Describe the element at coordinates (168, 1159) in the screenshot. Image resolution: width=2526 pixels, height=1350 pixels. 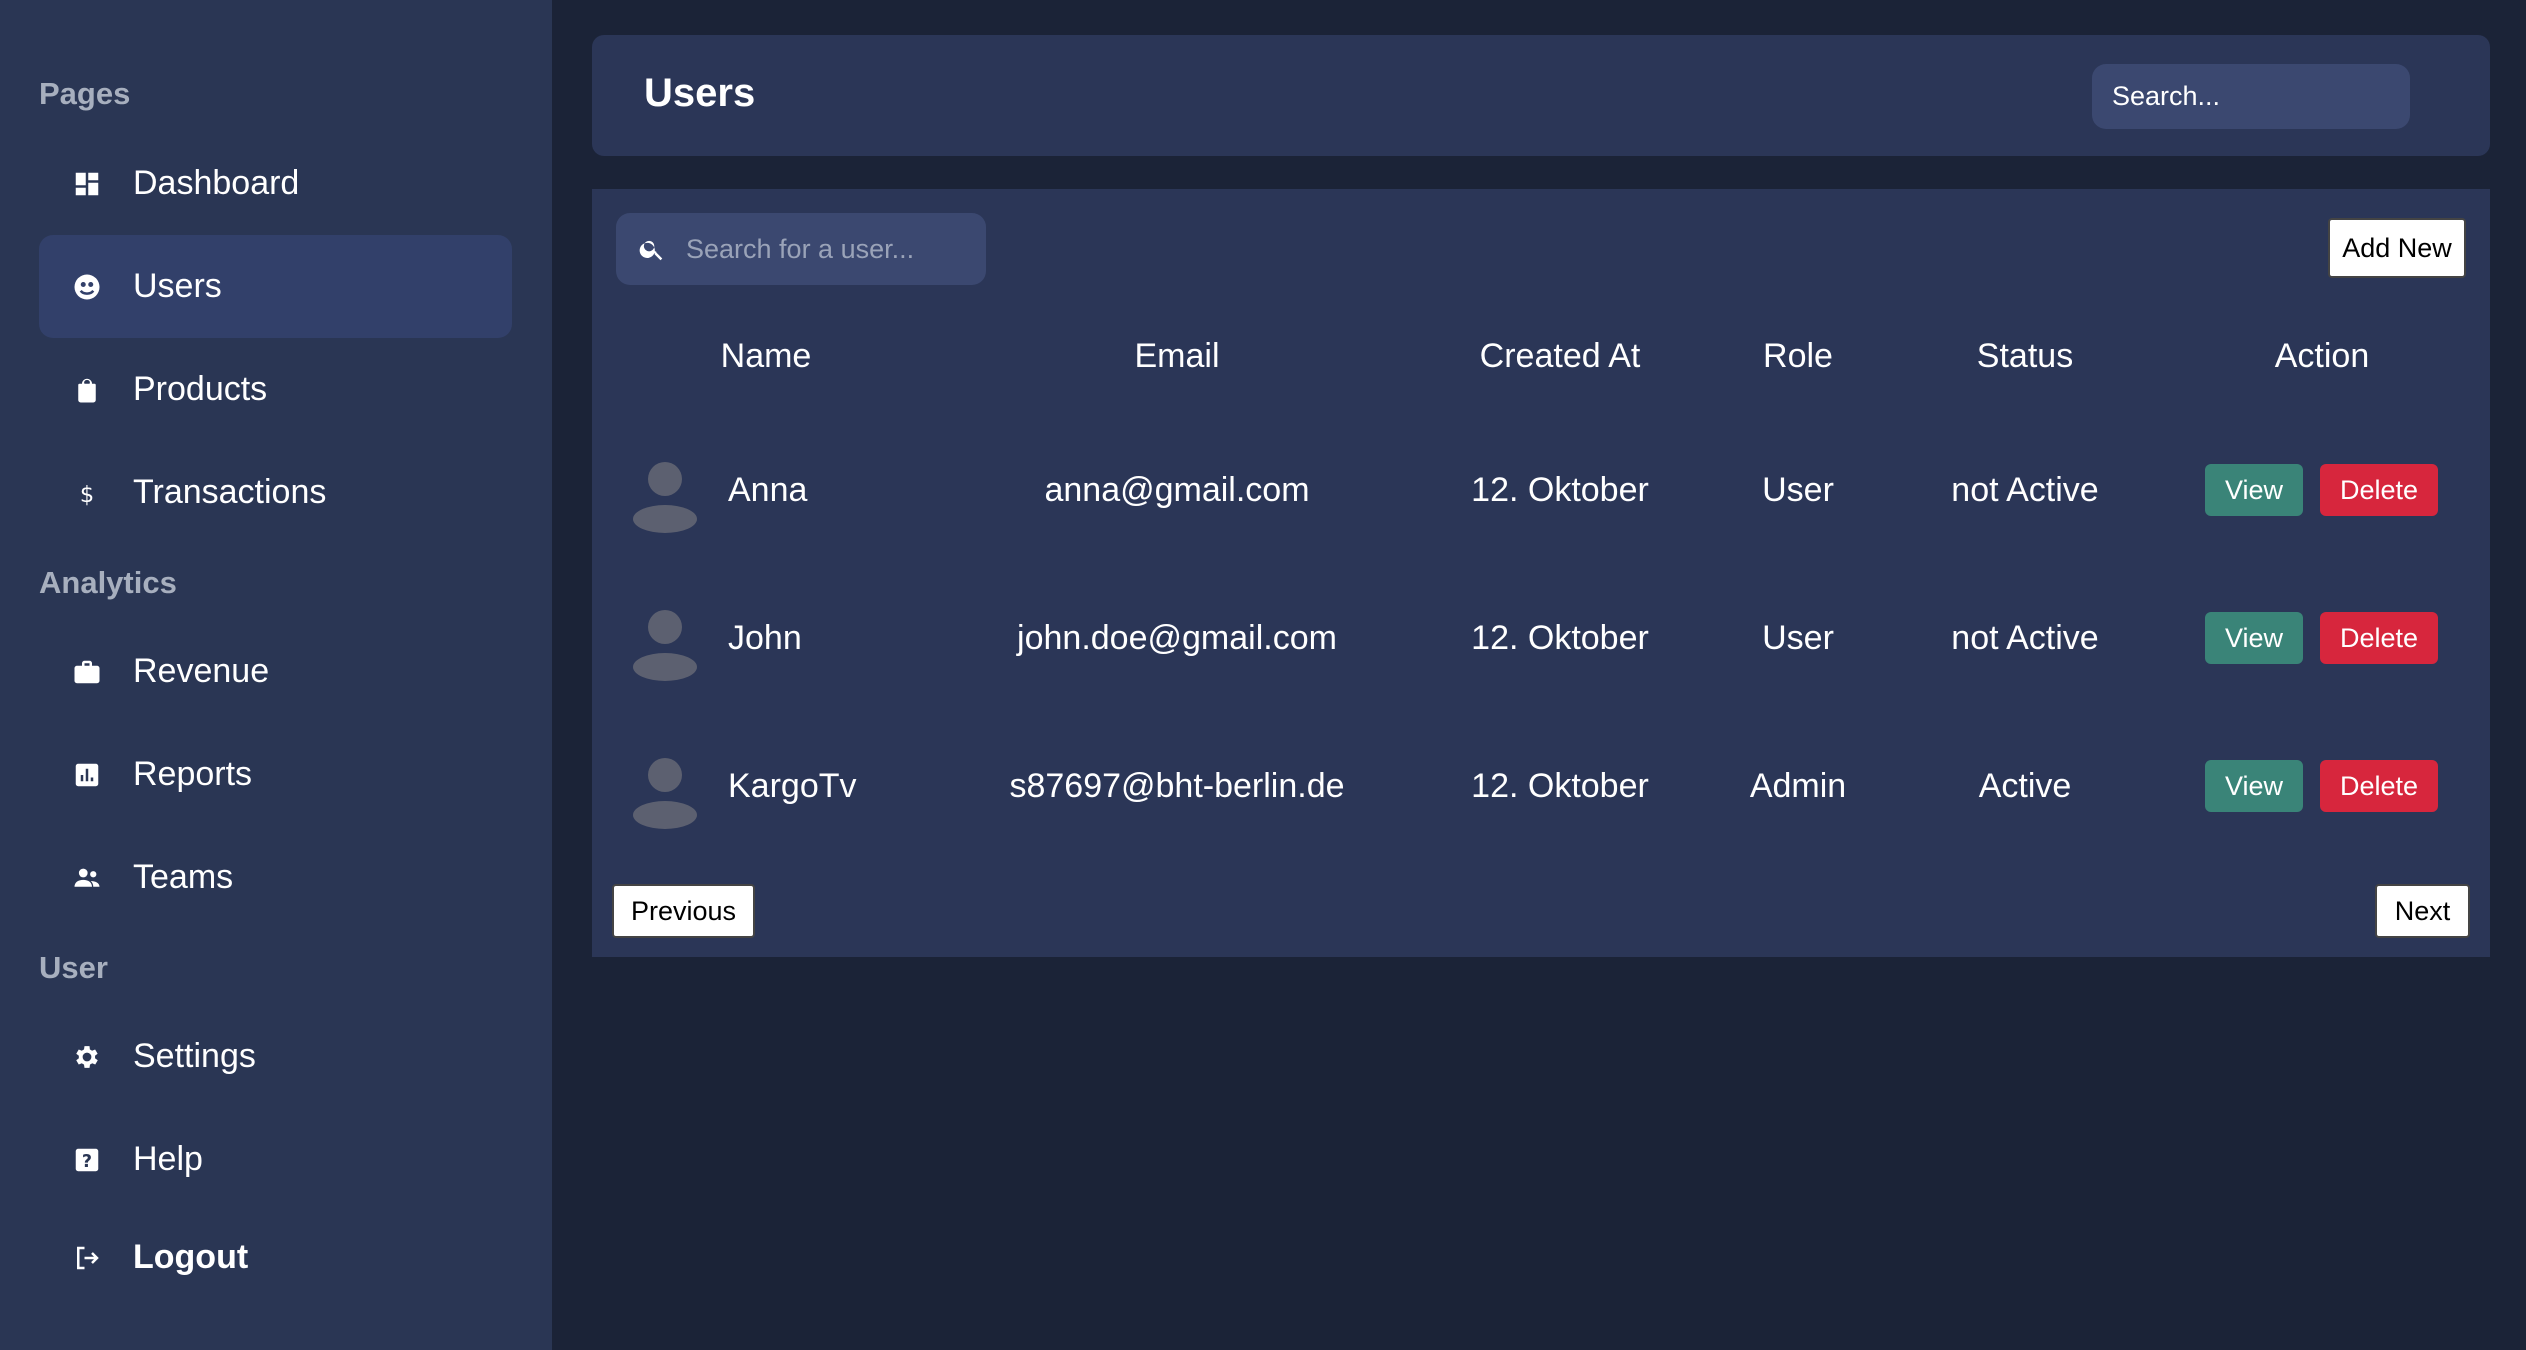
I see `sidebar-item-label: Help` at that location.